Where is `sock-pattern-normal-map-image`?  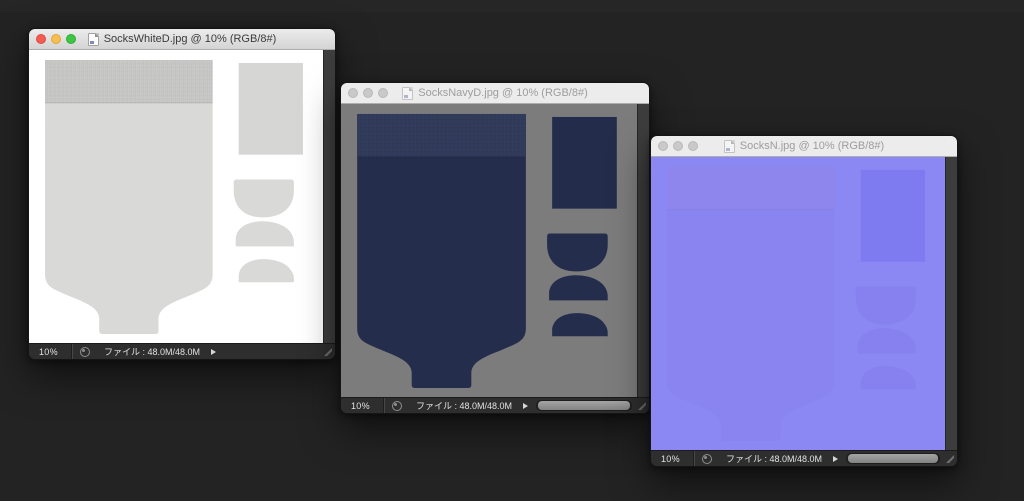
sock-pattern-normal-map-image is located at coordinates (796, 304).